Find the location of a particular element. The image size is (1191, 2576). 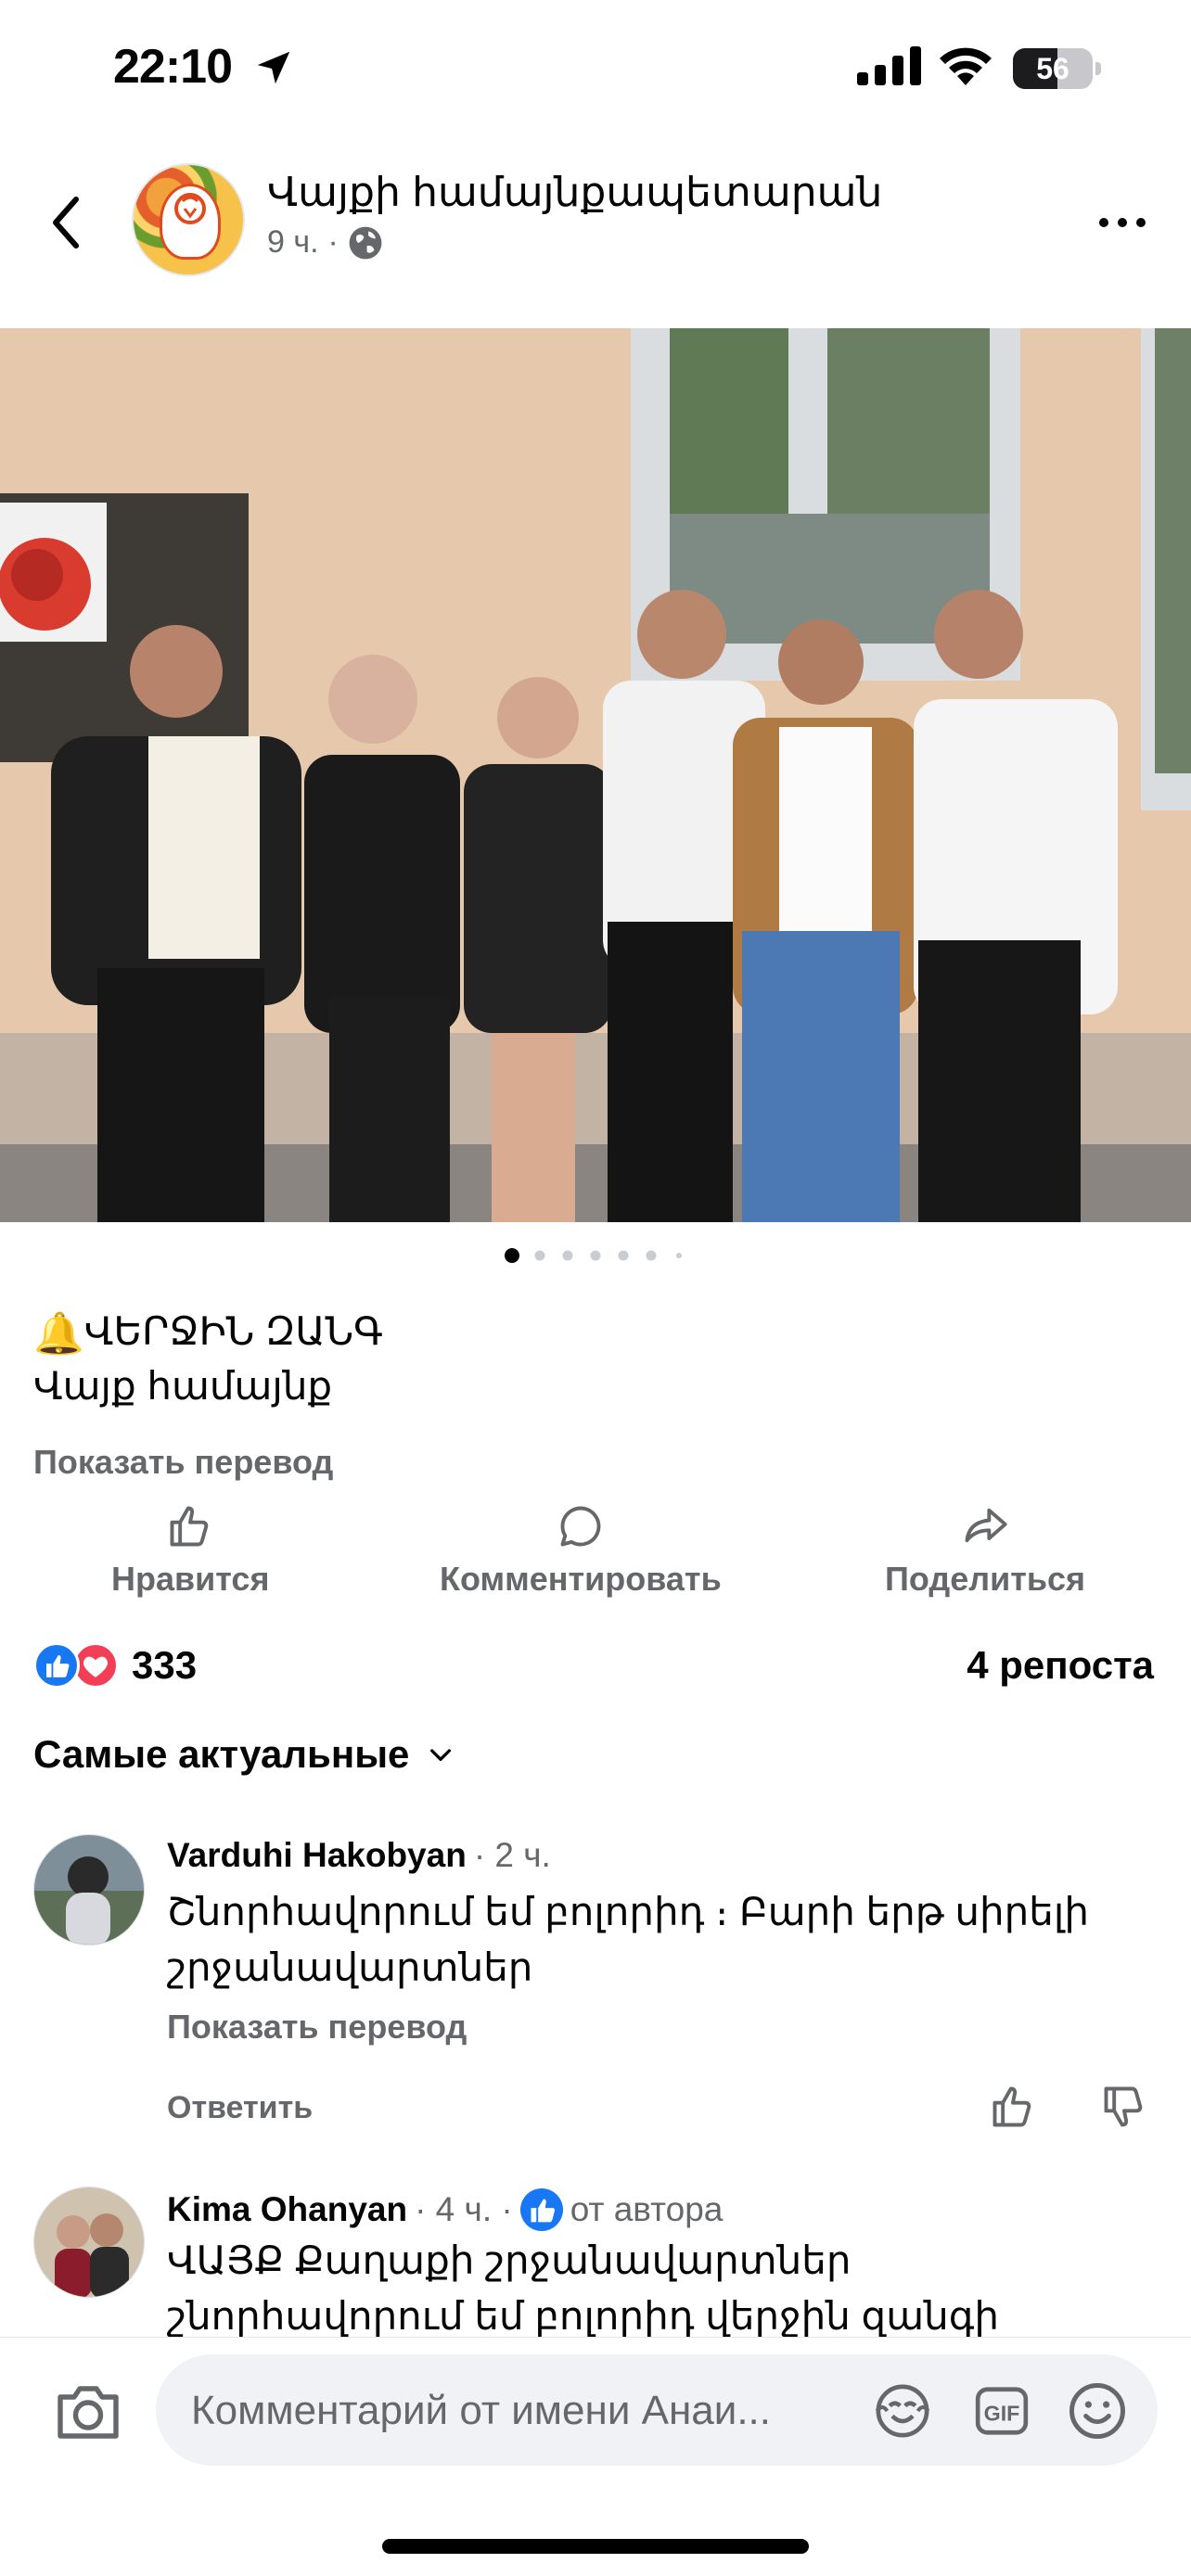

comment-translate-link: Показать перевод is located at coordinates (317, 2027).